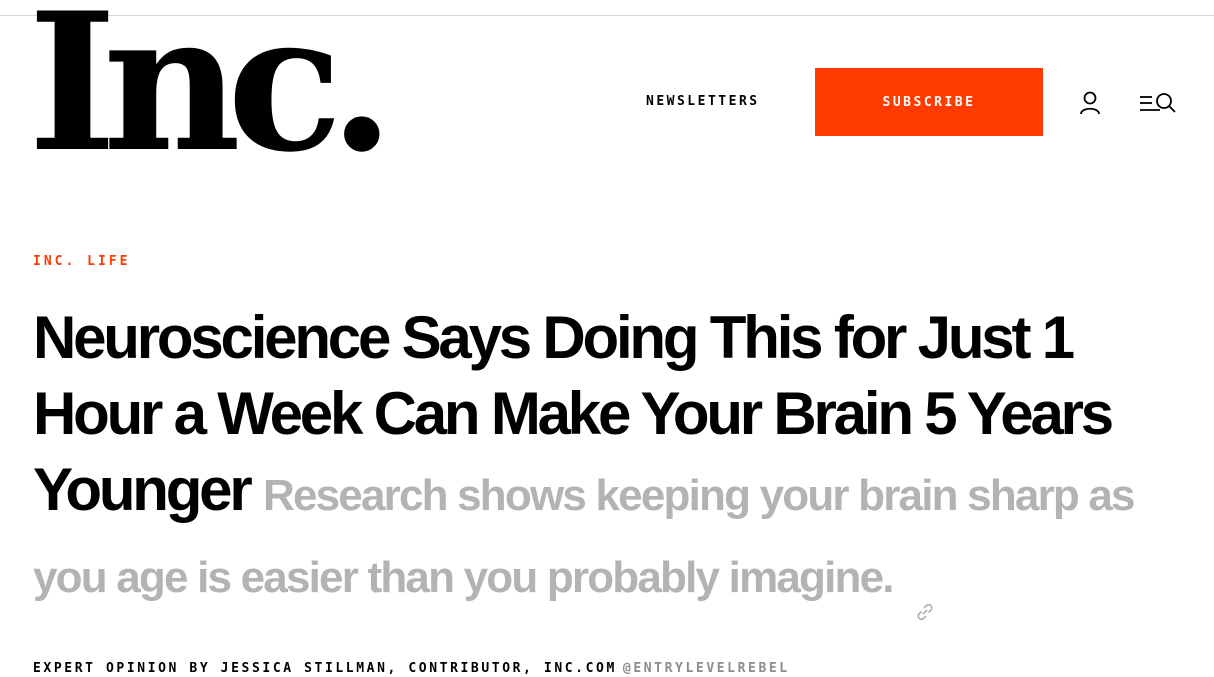 This screenshot has width=1214, height=677. I want to click on user-icon, so click(1090, 103).